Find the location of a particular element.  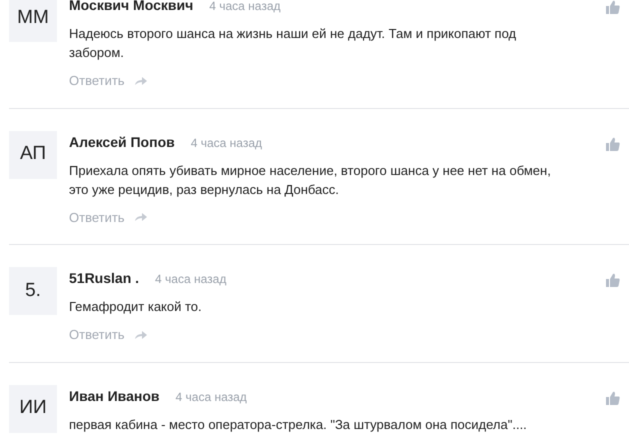

author-name: 51Ruslan . is located at coordinates (104, 278).